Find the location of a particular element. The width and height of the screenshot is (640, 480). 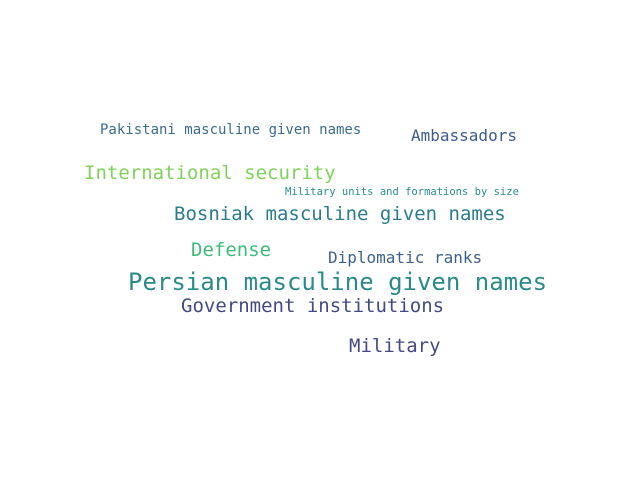

word-military-units-and-formations-by-size: Military units and formations by size is located at coordinates (402, 192).